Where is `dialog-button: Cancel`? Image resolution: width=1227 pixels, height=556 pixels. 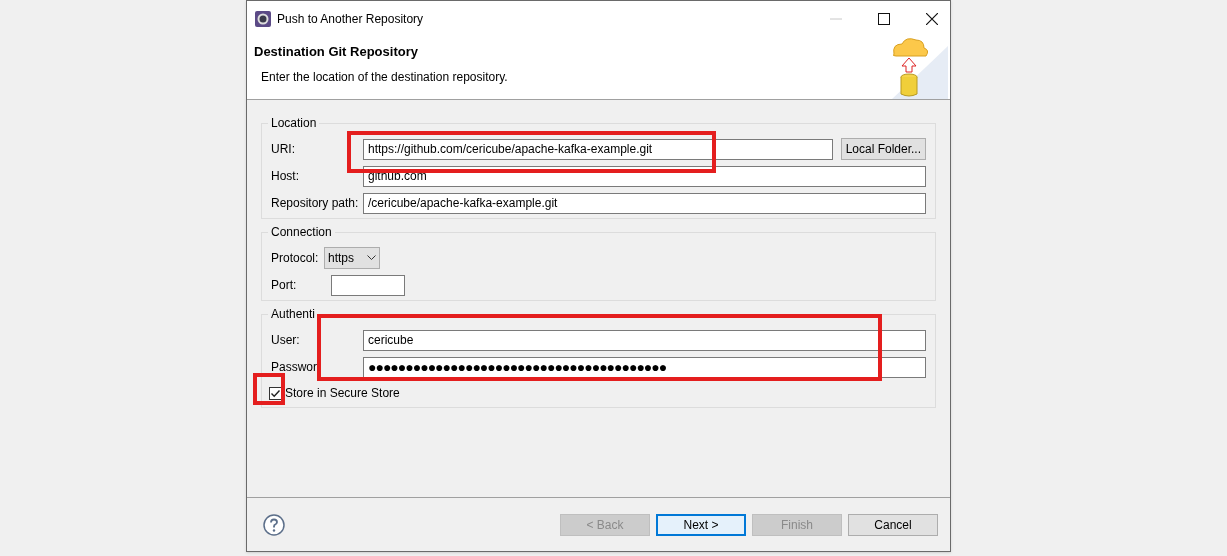
dialog-button: Cancel is located at coordinates (893, 524).